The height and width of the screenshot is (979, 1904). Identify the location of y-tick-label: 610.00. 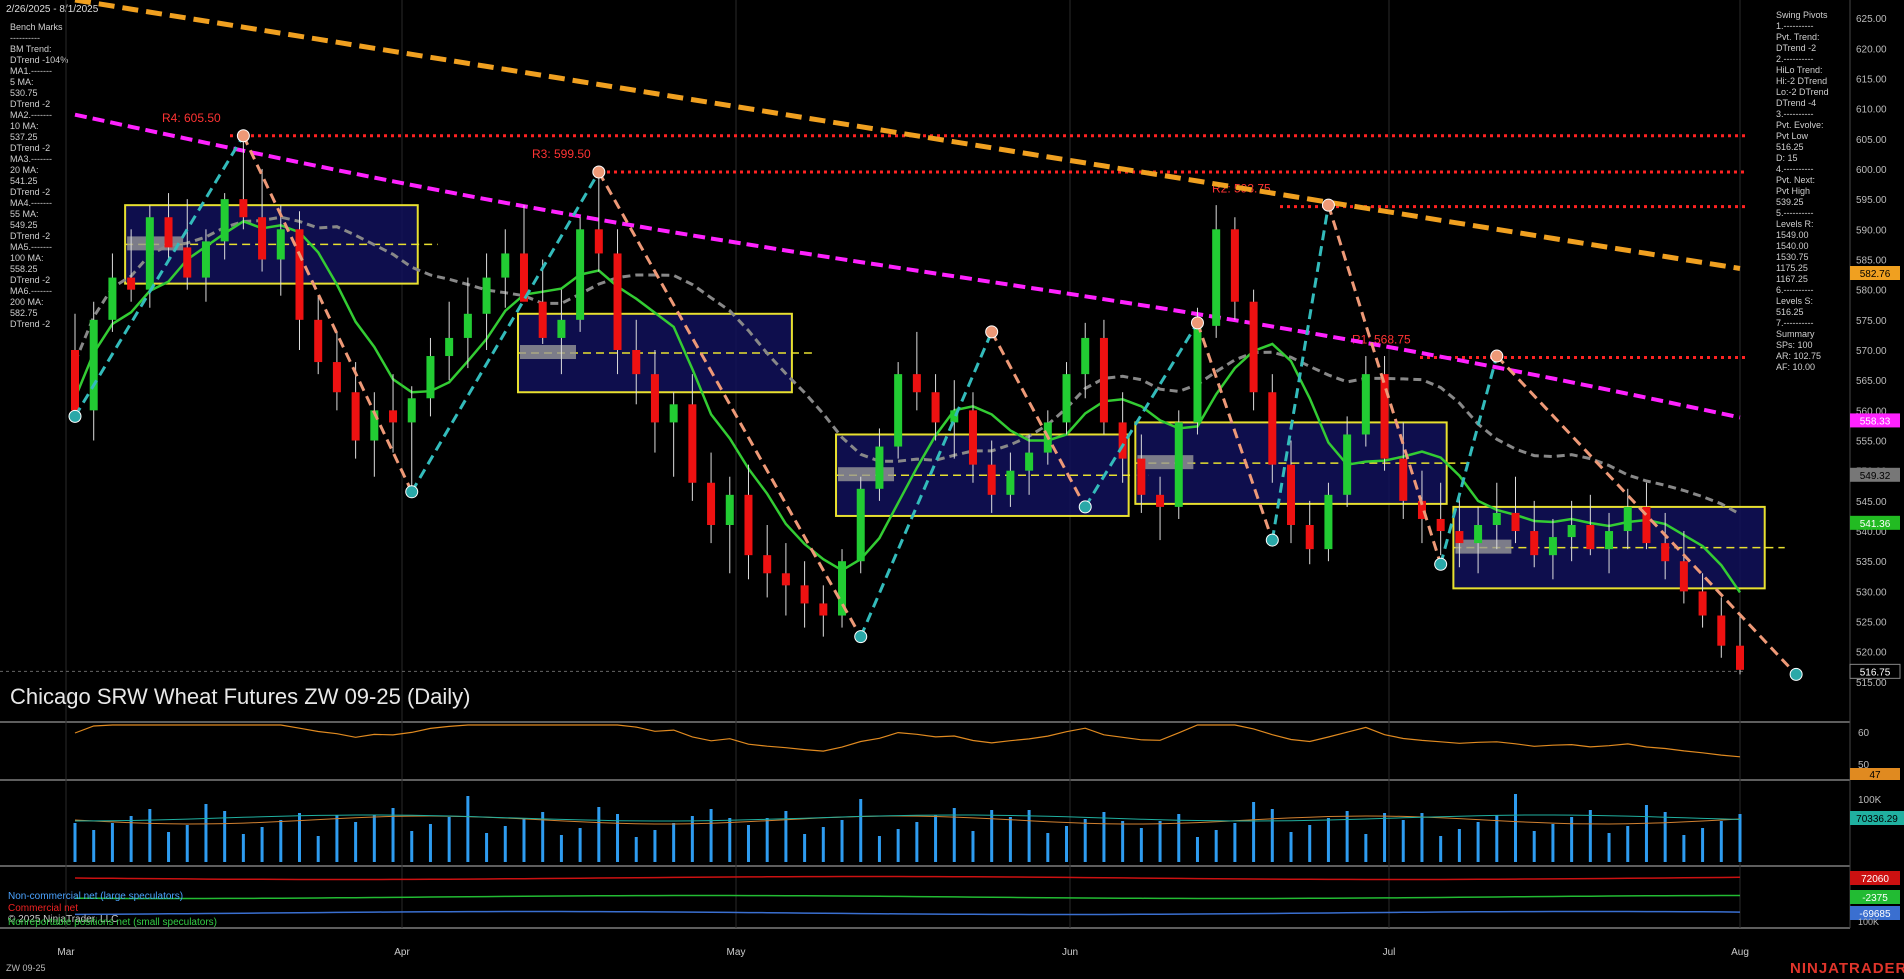
(1871, 110).